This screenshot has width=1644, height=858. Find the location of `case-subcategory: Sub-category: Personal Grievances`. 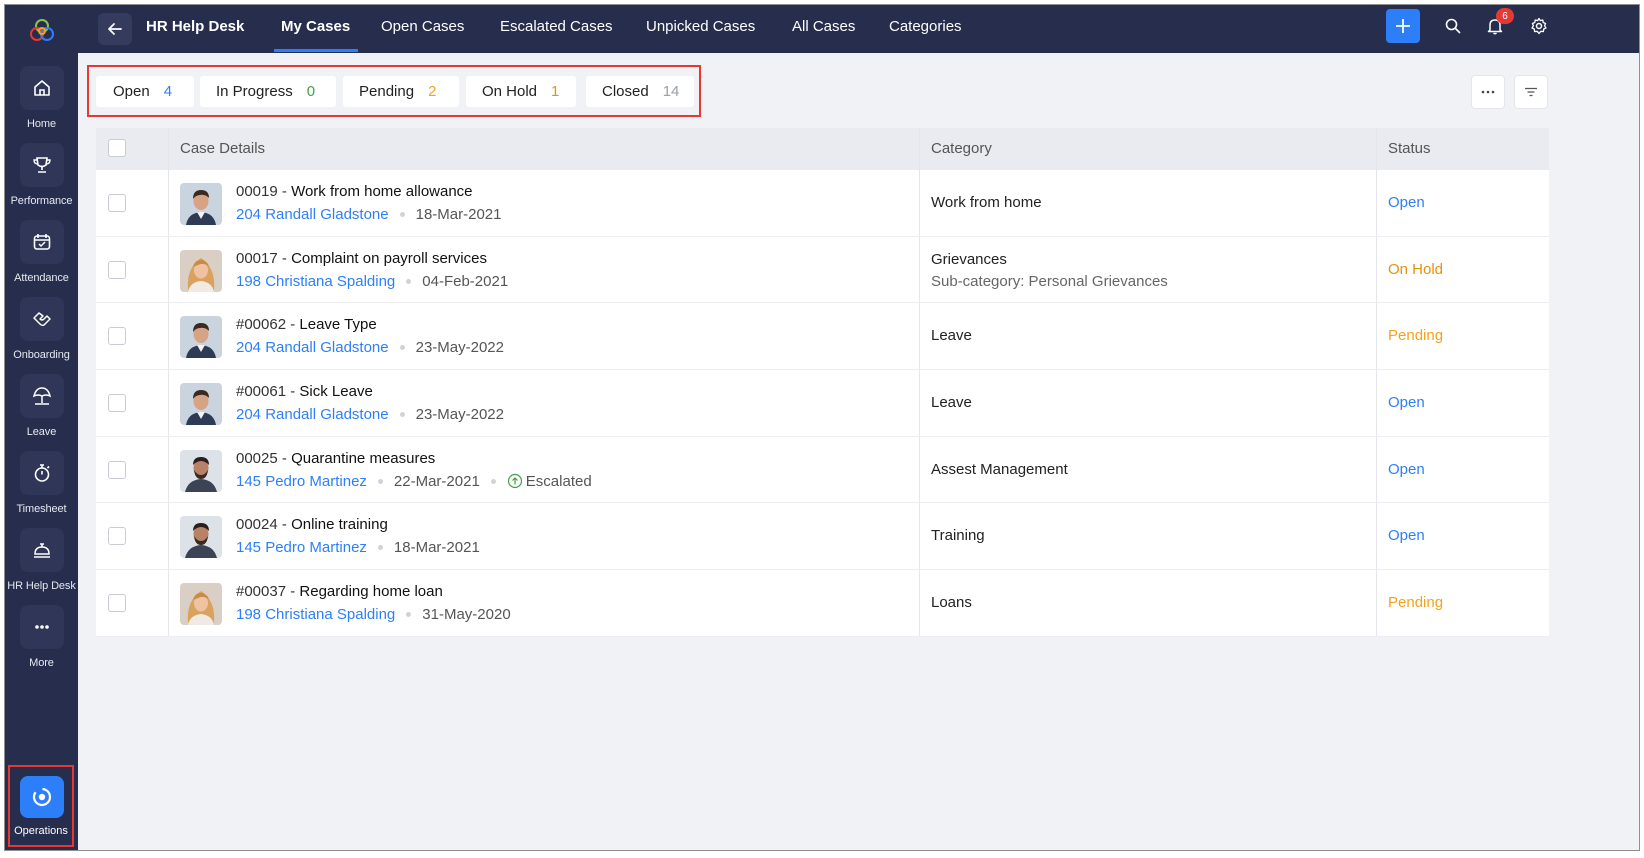

case-subcategory: Sub-category: Personal Grievances is located at coordinates (1049, 281).